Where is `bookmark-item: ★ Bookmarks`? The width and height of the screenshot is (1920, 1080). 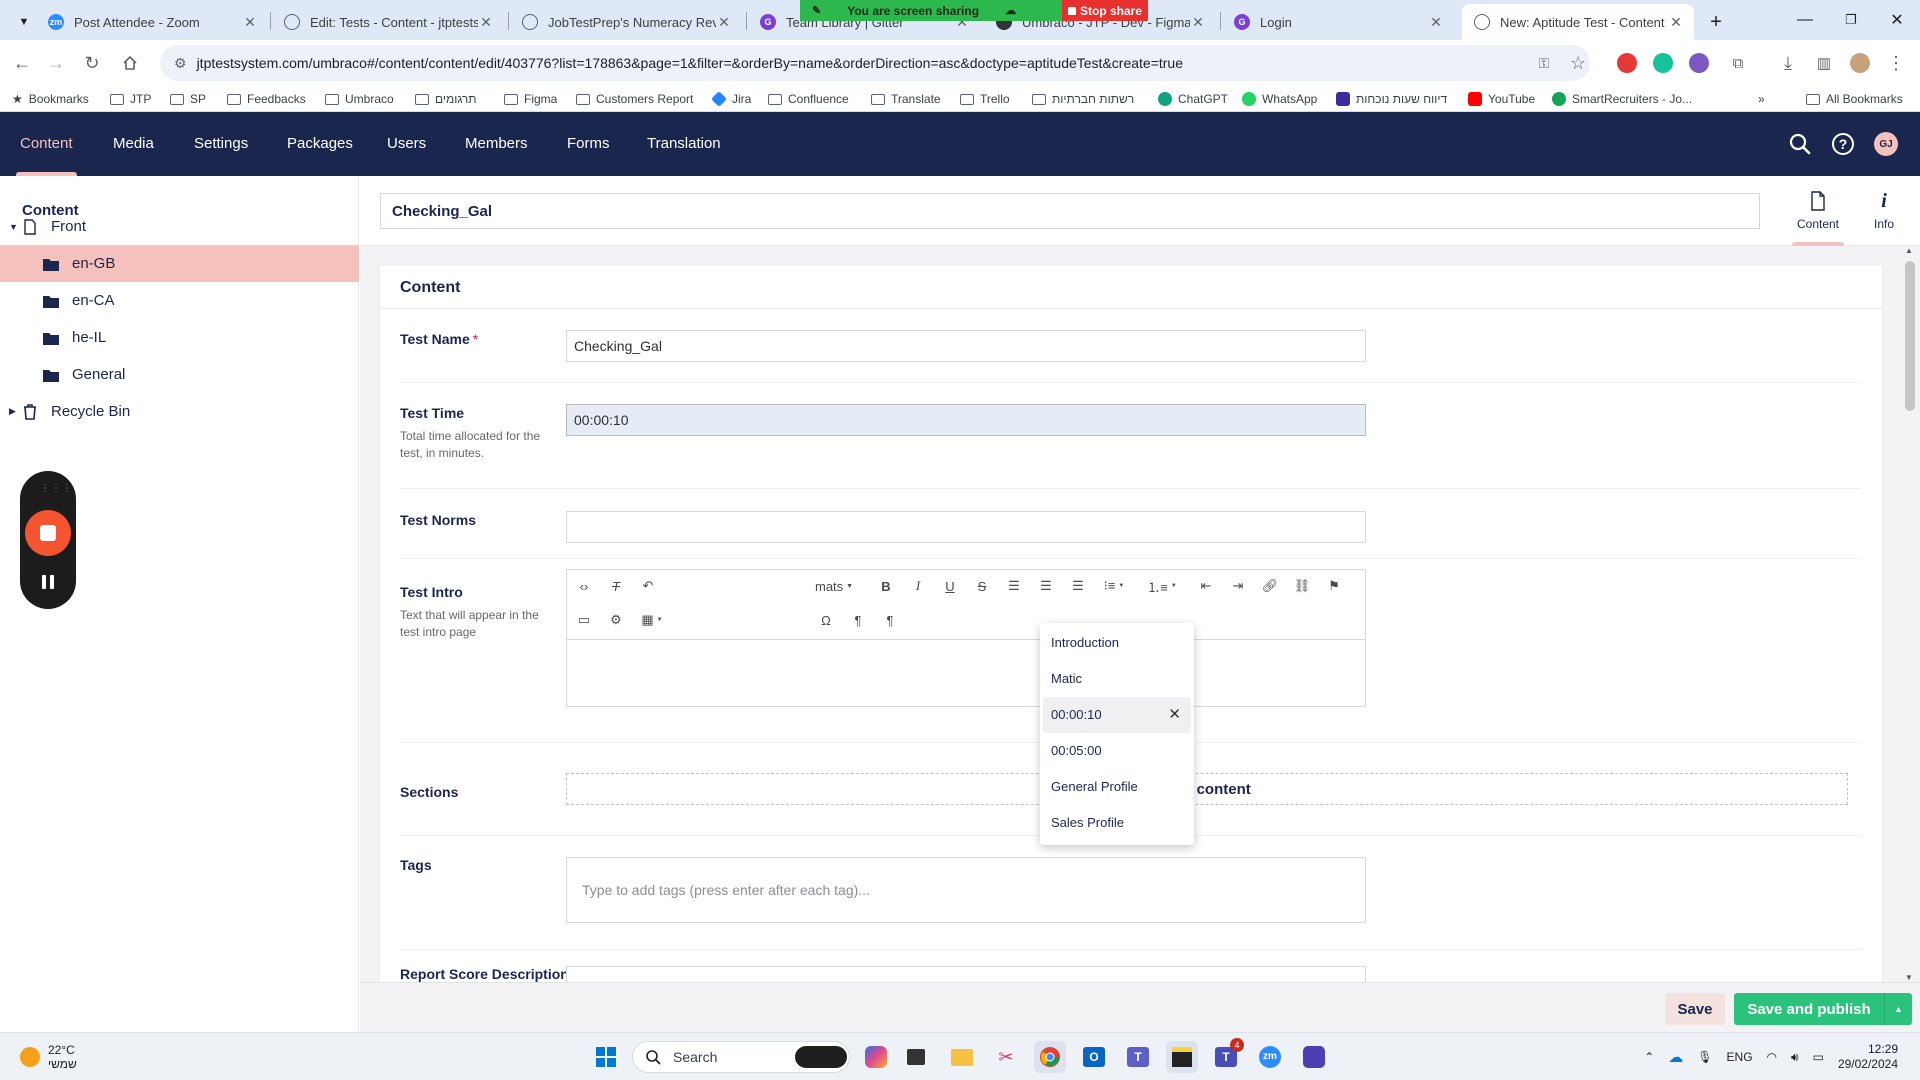 bookmark-item: ★ Bookmarks is located at coordinates (50, 99).